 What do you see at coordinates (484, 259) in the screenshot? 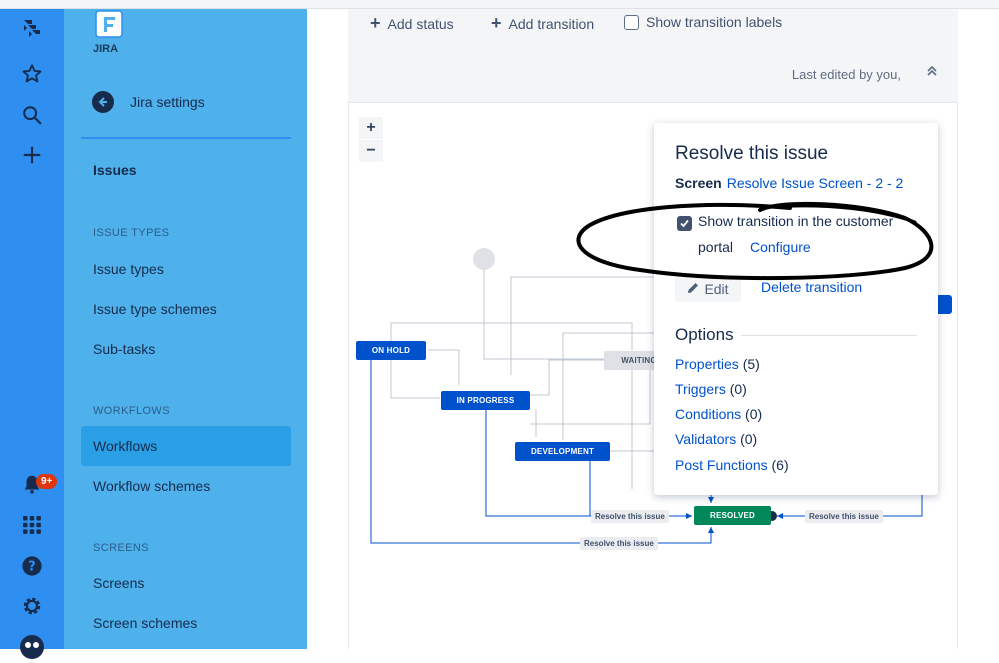
I see `initial-state-circle` at bounding box center [484, 259].